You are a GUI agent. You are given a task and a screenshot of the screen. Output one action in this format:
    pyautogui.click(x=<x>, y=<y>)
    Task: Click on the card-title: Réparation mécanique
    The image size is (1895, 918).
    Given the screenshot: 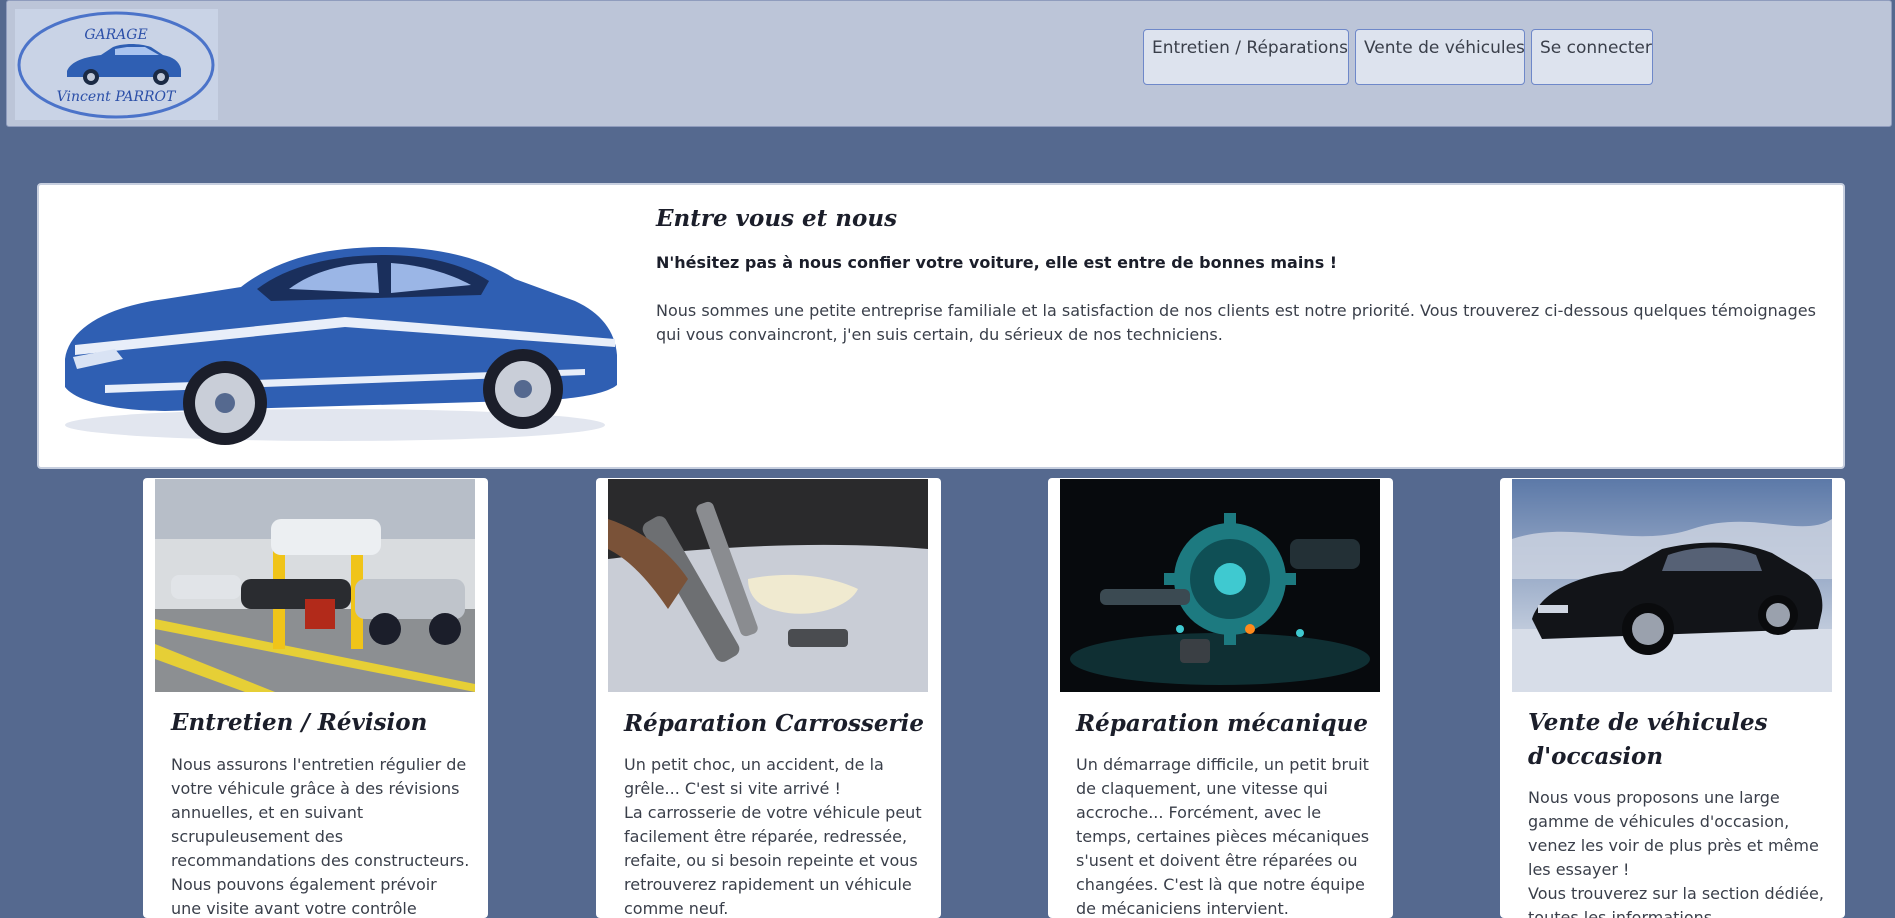 What is the action you would take?
    pyautogui.click(x=1222, y=723)
    